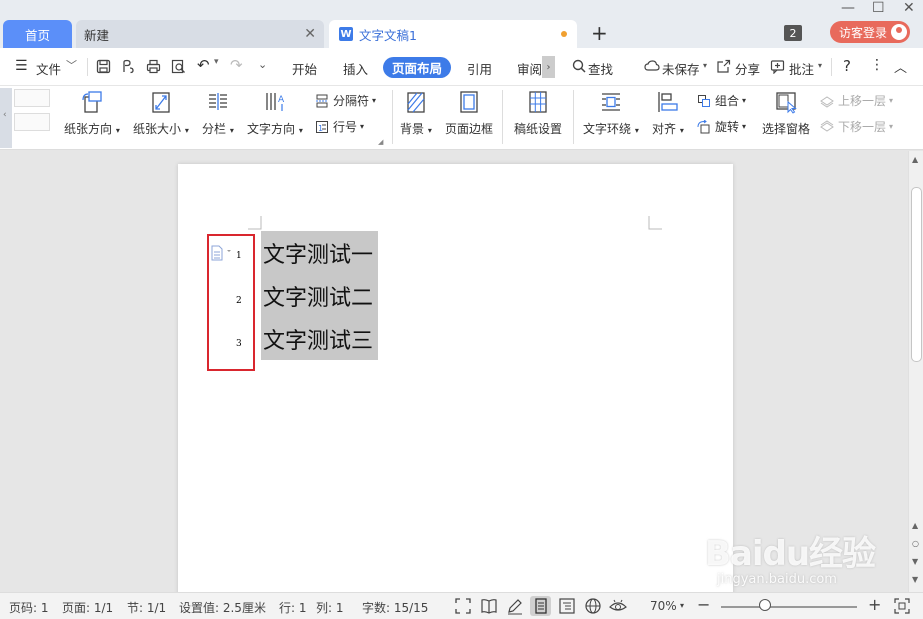 The width and height of the screenshot is (923, 619). What do you see at coordinates (786, 103) in the screenshot?
I see `selection-pane-icon` at bounding box center [786, 103].